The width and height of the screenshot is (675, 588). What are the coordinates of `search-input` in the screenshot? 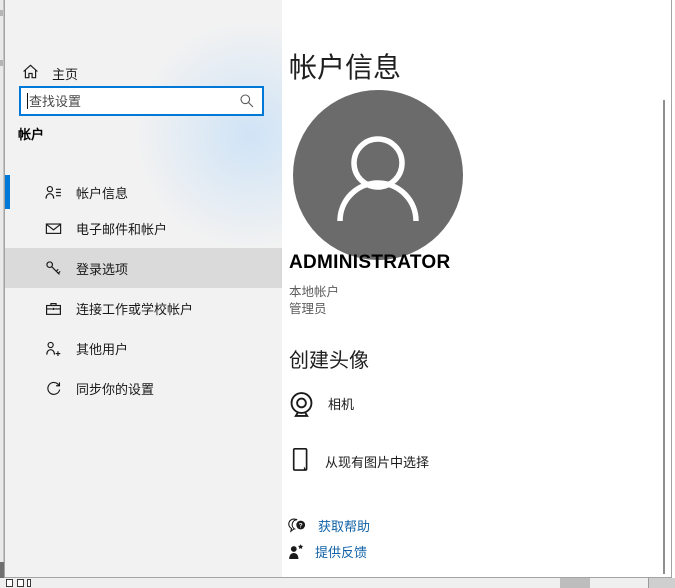 It's located at (131, 101).